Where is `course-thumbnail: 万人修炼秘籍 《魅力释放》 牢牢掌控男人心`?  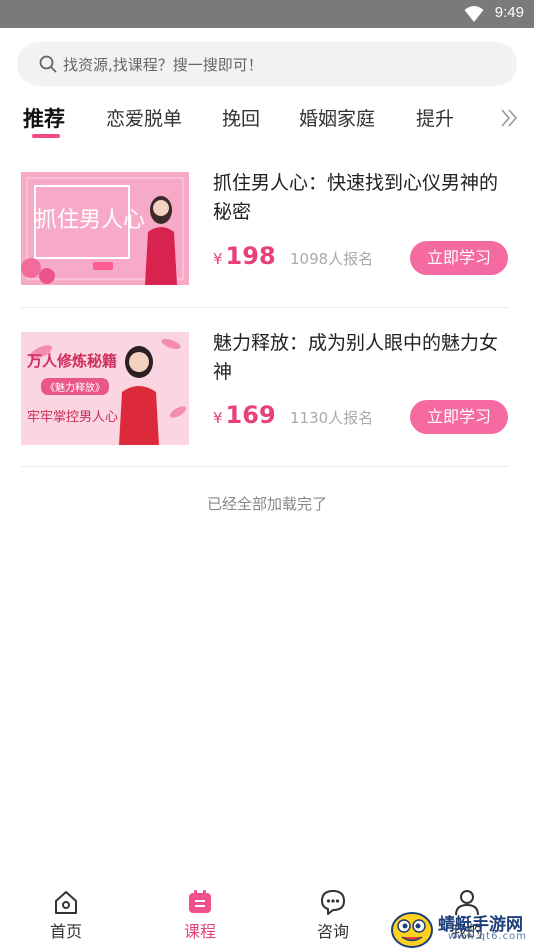
course-thumbnail: 万人修炼秘籍 《魅力释放》 牢牢掌控男人心 is located at coordinates (105, 388).